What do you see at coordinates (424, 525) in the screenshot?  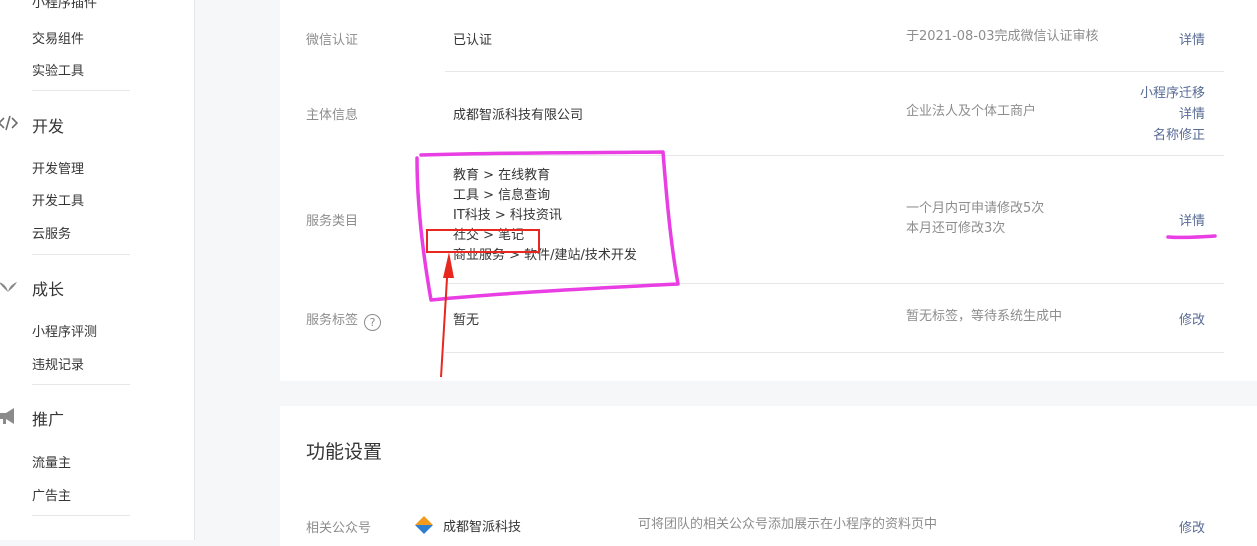 I see `diamond-logo-icon` at bounding box center [424, 525].